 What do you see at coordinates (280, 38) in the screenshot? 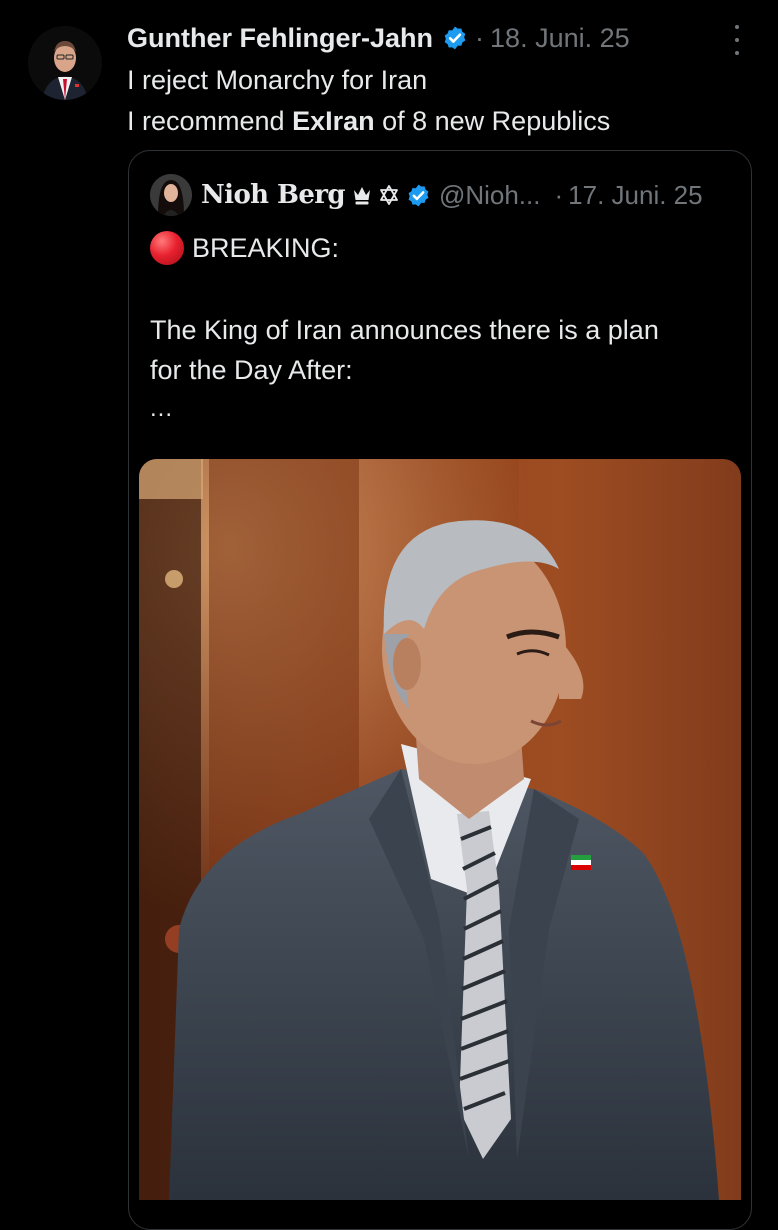
I see `author-name: Gunther Fehlinger-Jahn` at bounding box center [280, 38].